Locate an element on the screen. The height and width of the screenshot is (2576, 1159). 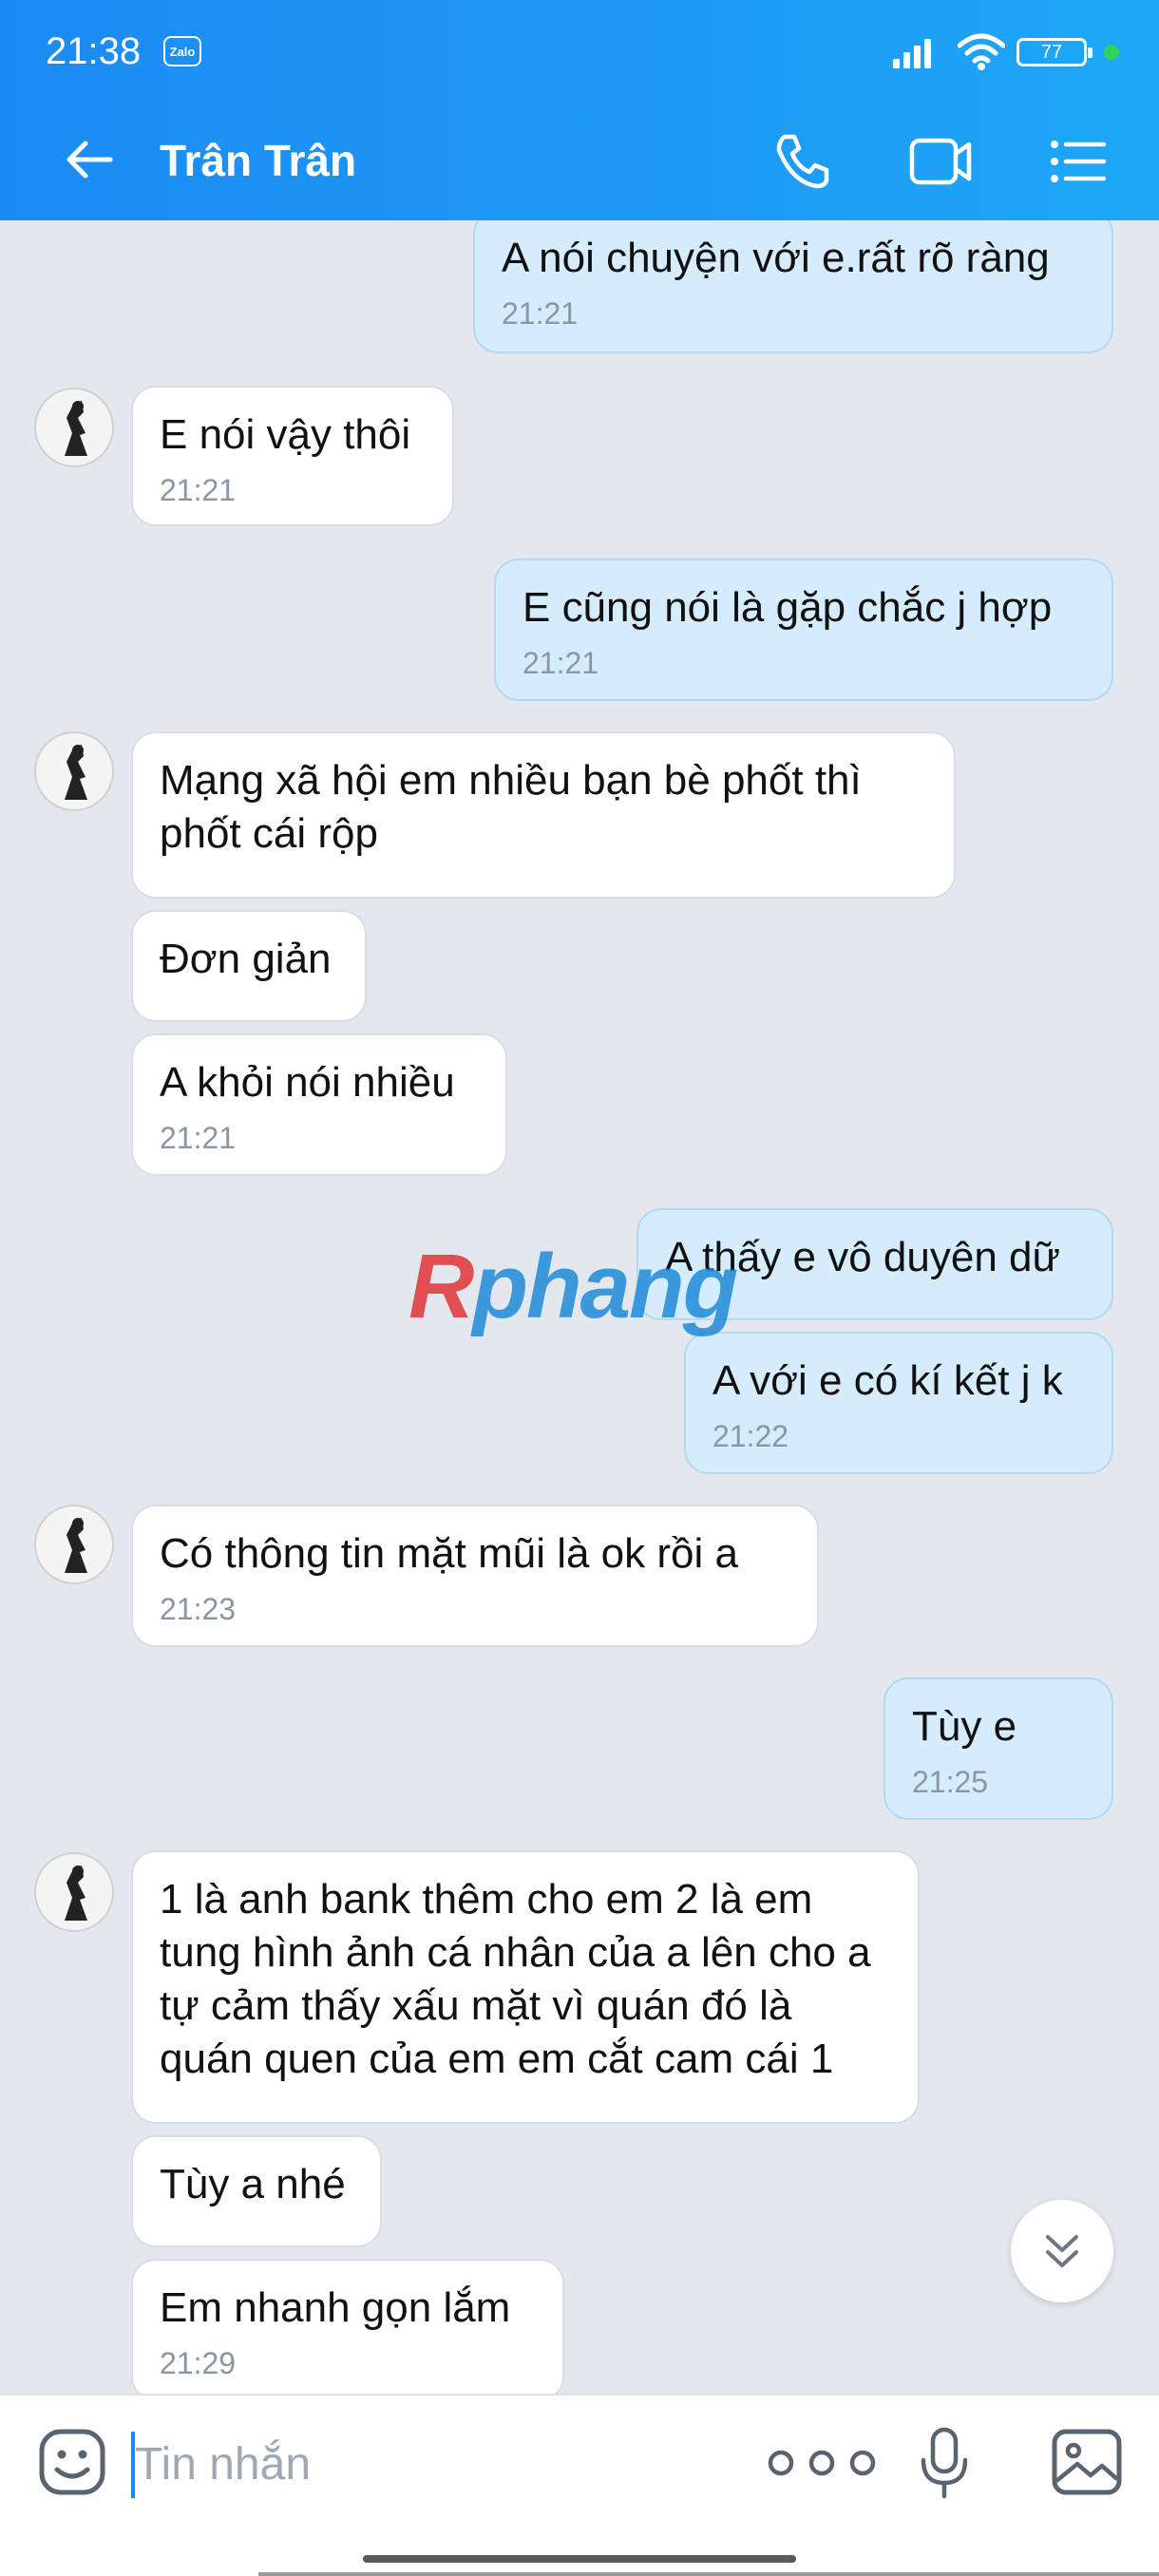
video-call-icon is located at coordinates (941, 160).